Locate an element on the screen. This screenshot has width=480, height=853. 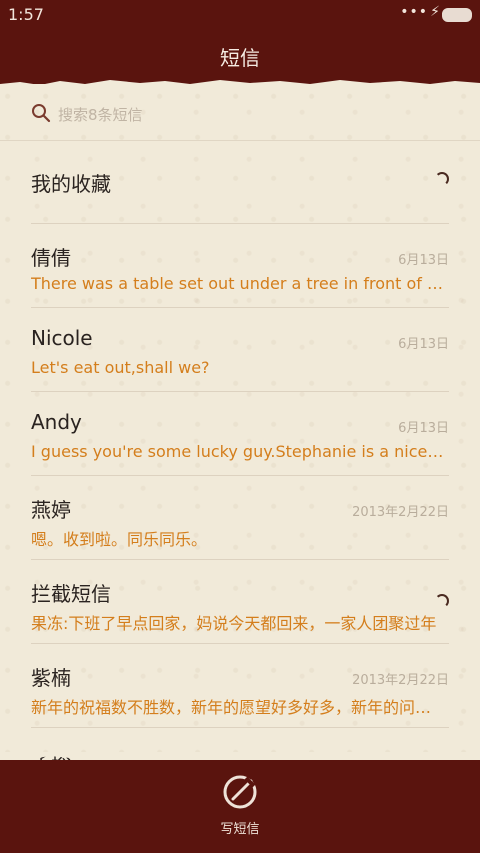
title-bar: 短信 is located at coordinates (240, 56).